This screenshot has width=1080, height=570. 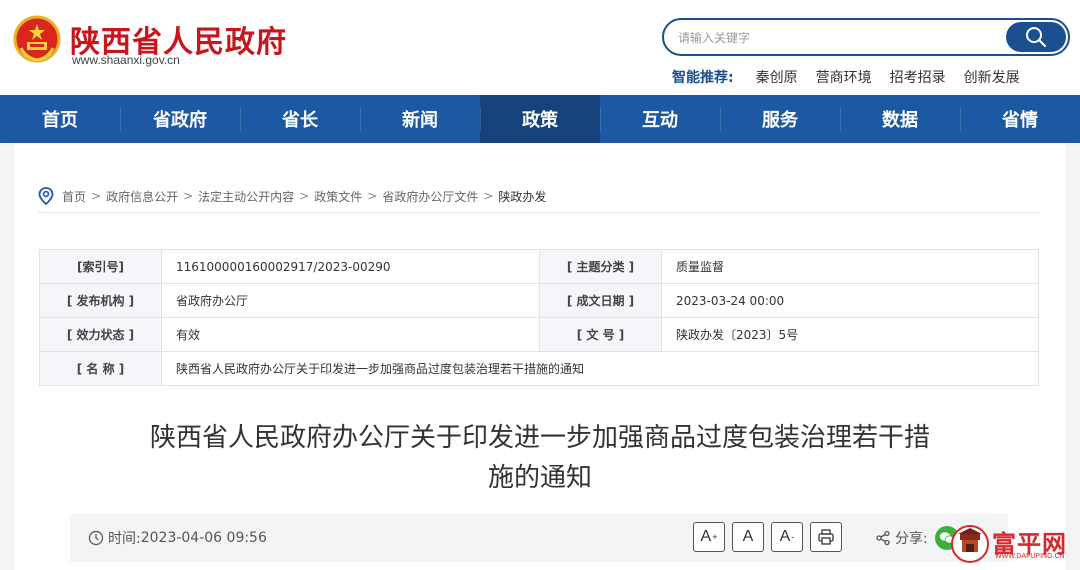 I want to click on font-increase-label: A, so click(x=706, y=536).